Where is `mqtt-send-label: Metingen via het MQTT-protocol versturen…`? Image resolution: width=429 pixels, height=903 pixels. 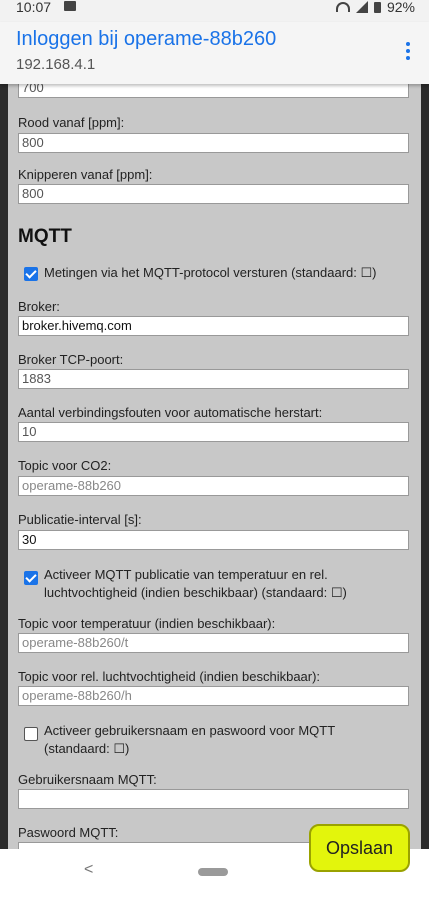
mqtt-send-label: Metingen via het MQTT-protocol versturen… is located at coordinates (210, 272).